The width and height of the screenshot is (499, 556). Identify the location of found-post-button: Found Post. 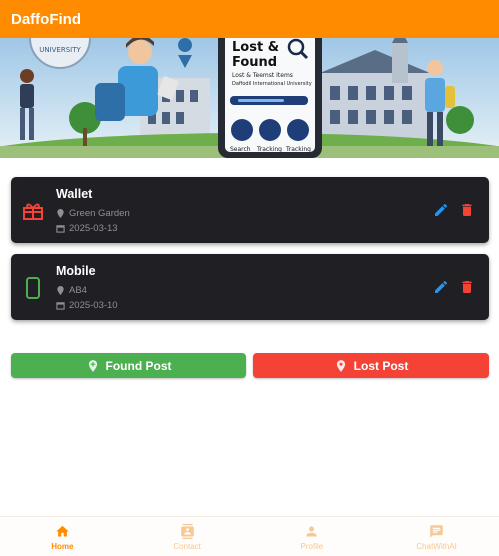
(128, 365).